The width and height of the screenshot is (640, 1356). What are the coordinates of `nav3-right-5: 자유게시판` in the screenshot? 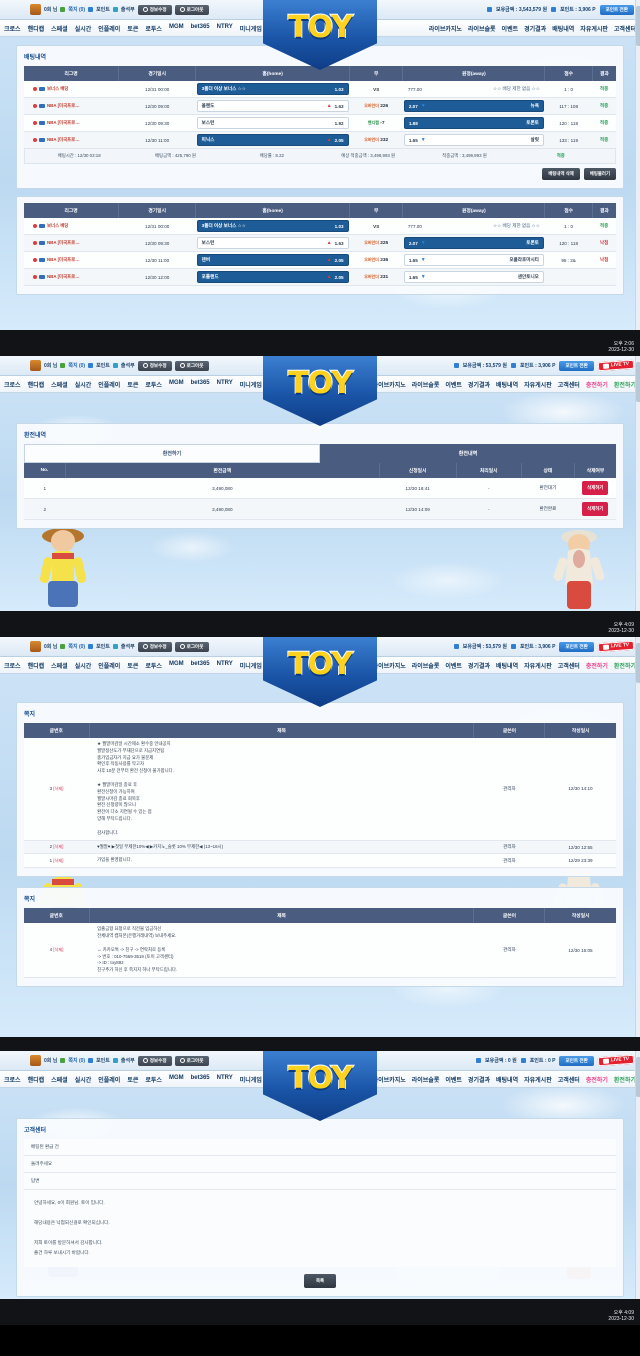 It's located at (538, 665).